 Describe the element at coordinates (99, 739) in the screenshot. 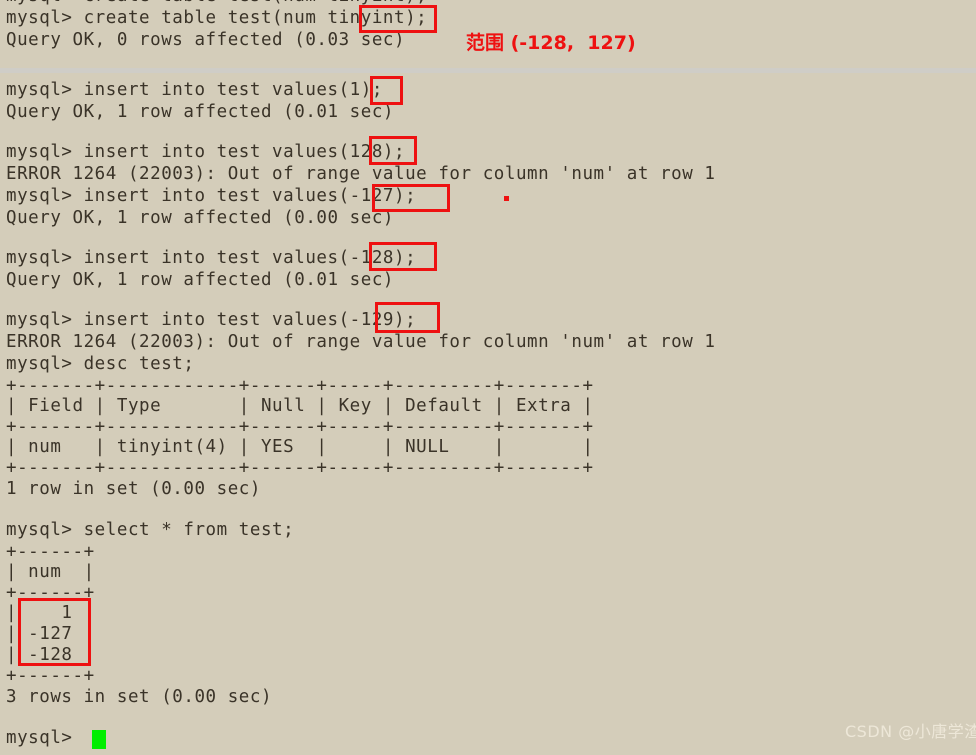

I see `terminal-cursor` at that location.